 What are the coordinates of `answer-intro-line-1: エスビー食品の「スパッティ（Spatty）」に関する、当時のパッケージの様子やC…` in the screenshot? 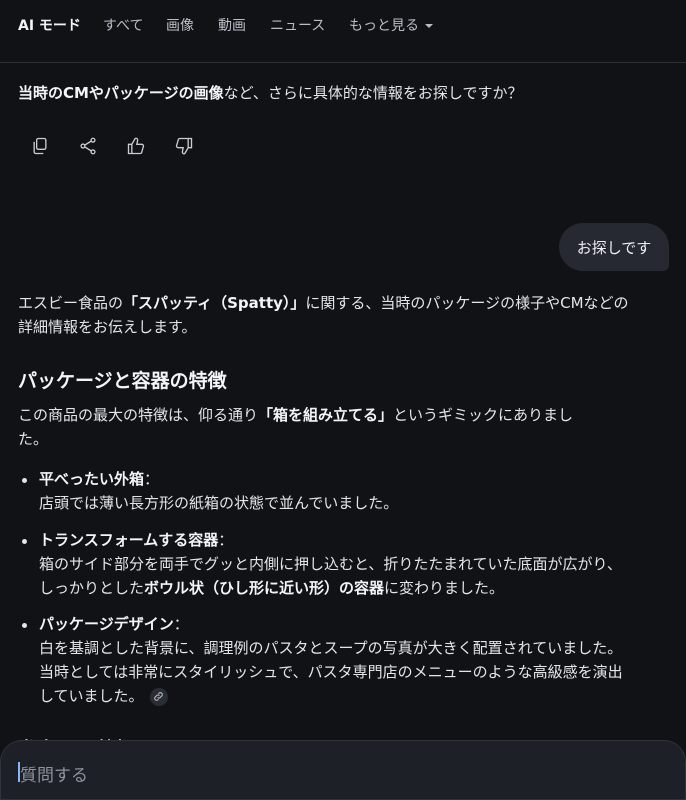 It's located at (323, 303).